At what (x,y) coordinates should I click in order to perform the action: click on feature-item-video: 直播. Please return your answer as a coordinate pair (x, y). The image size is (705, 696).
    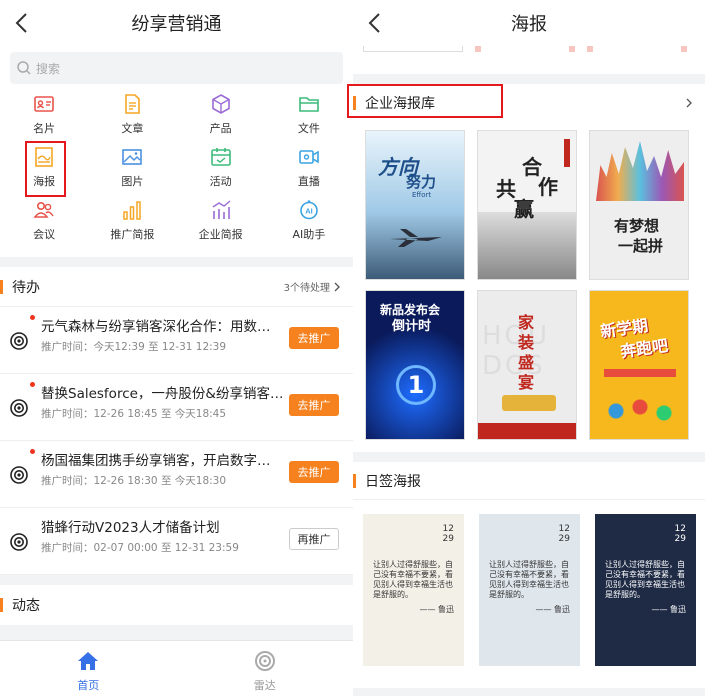
    Looking at the image, I should click on (309, 167).